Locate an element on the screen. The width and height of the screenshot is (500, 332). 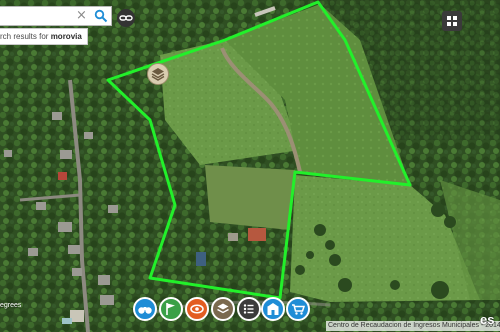
flag-tool is located at coordinates (171, 309).